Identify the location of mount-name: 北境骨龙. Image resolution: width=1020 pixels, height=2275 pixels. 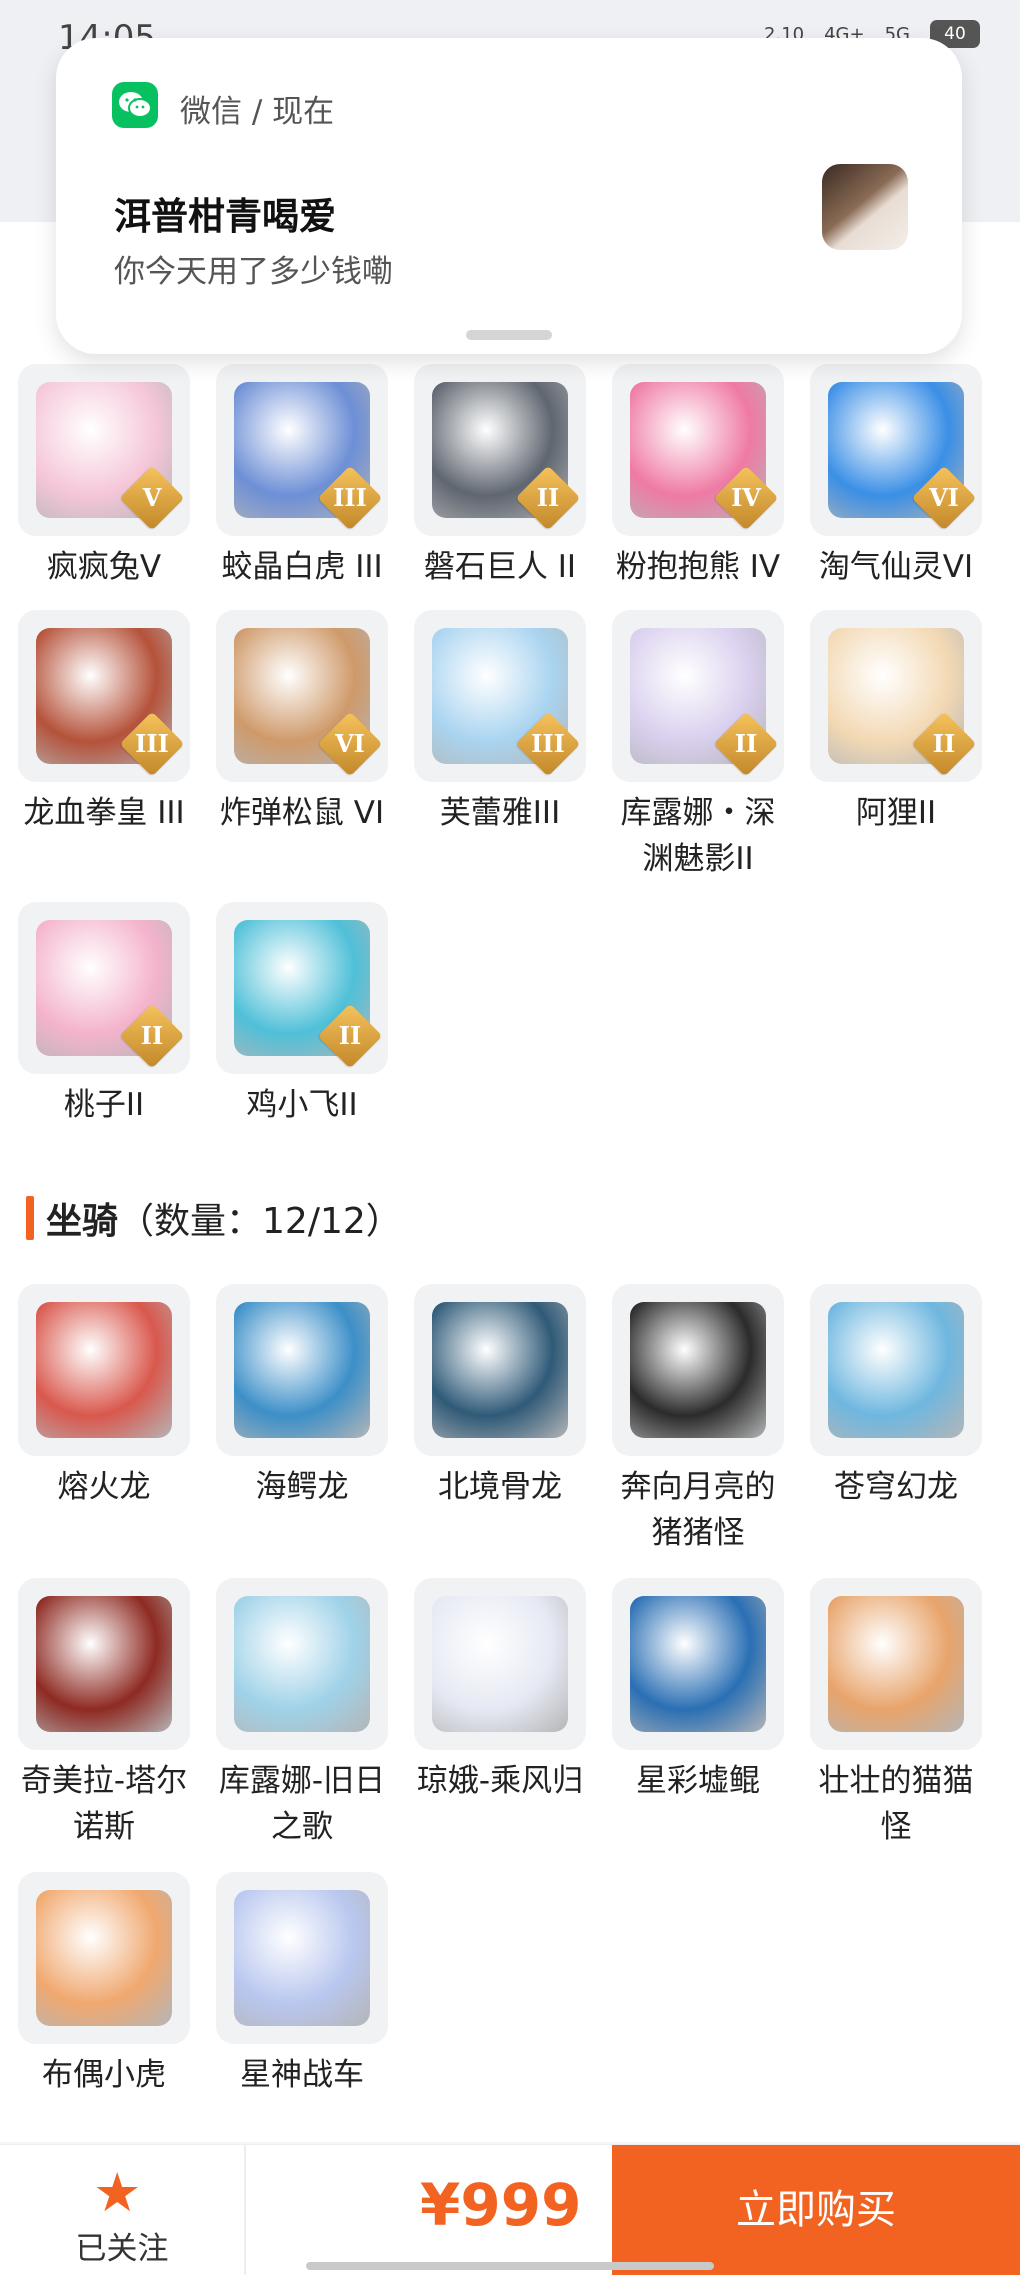
(500, 1487).